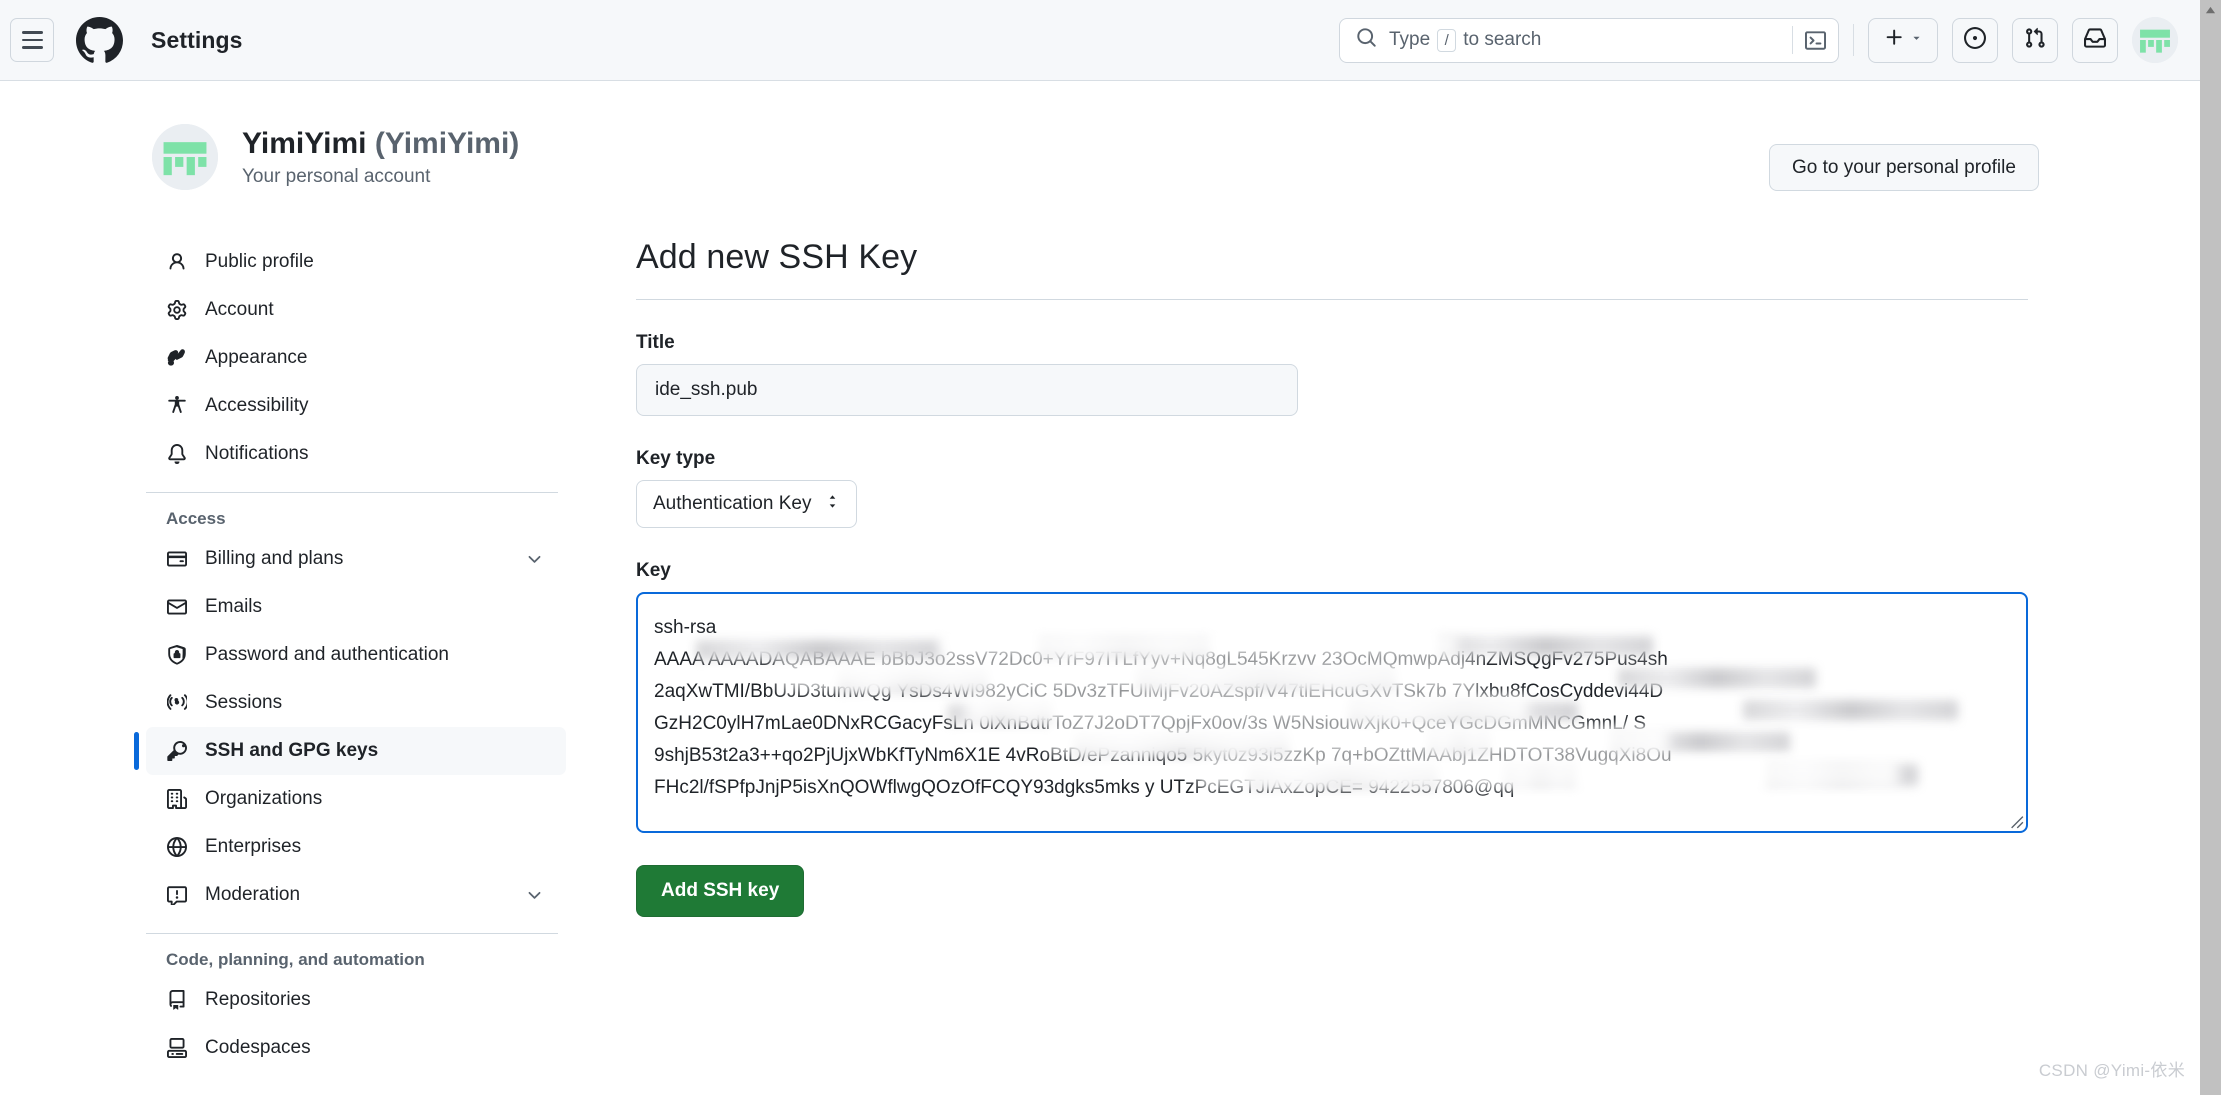  Describe the element at coordinates (356, 310) in the screenshot. I see `sidebar-item-account: Account` at that location.